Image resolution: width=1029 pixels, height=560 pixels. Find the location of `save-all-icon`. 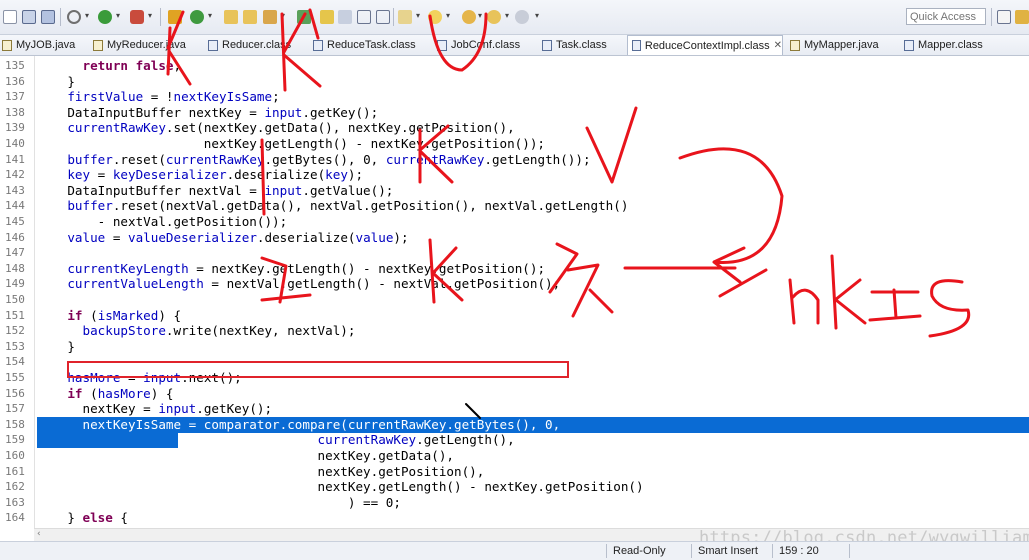

save-all-icon is located at coordinates (48, 17).